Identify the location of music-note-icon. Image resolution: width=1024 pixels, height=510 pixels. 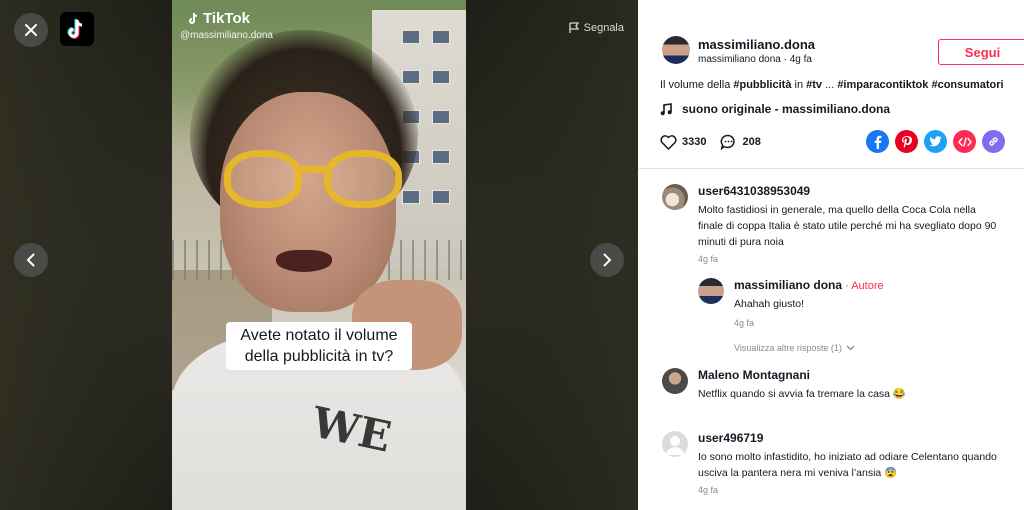
(666, 108).